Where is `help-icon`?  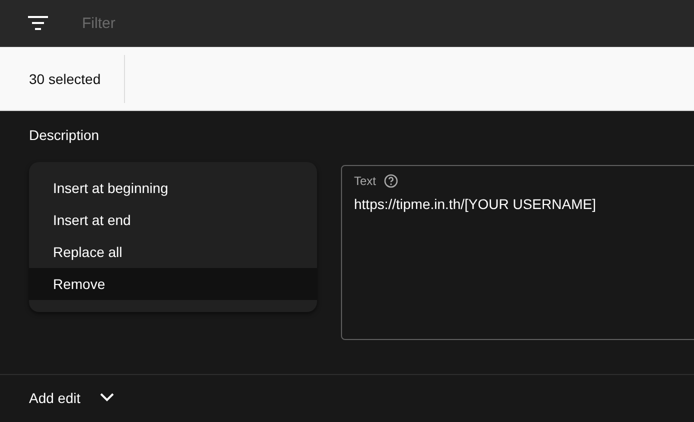 help-icon is located at coordinates (391, 181).